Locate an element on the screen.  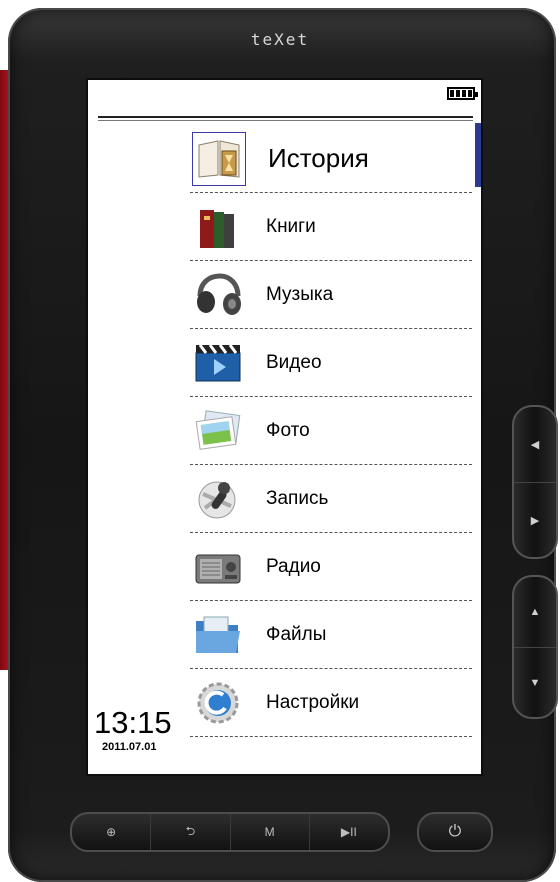
photo-icon is located at coordinates (218, 431).